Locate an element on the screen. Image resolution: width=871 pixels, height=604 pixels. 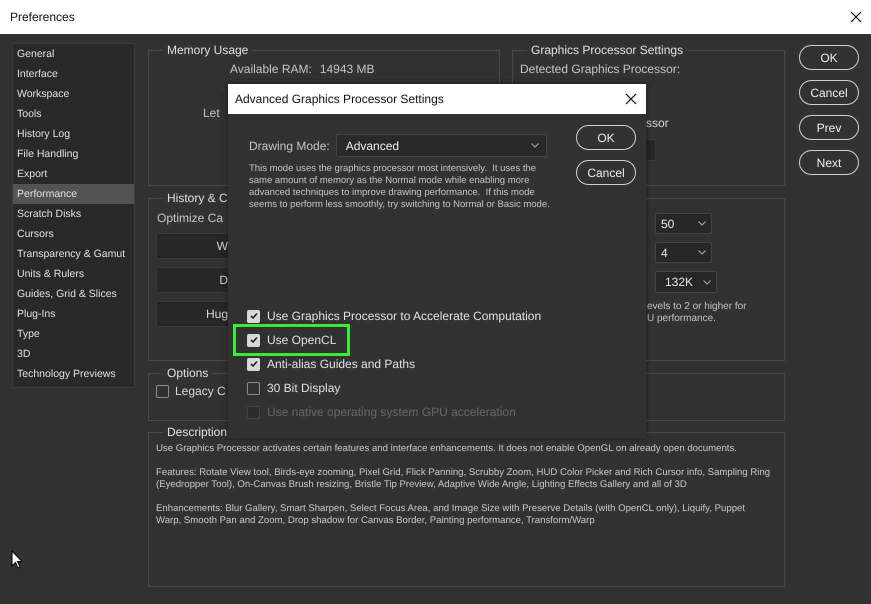
memory-text: Let is located at coordinates (211, 113).